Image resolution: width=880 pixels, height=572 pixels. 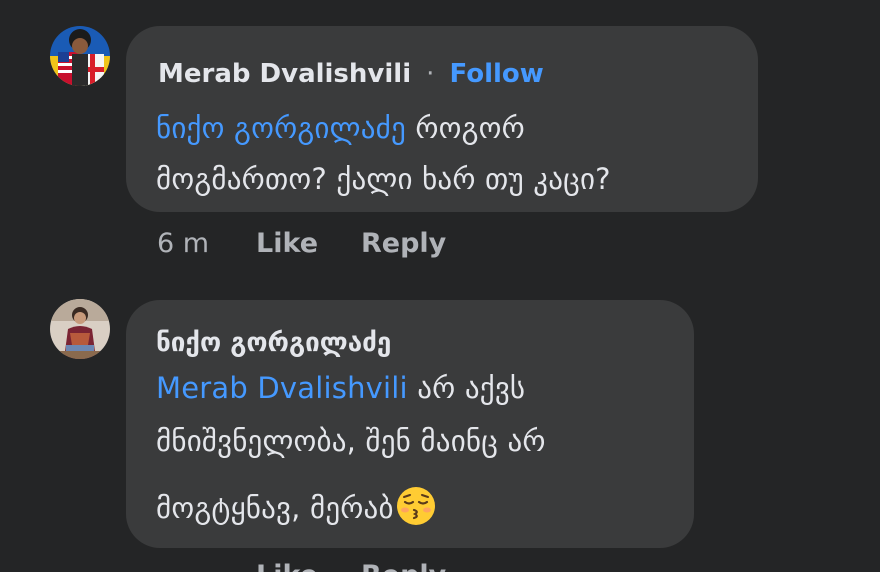 What do you see at coordinates (281, 128) in the screenshot?
I see `mention-link: ნიქო გორგილაძე` at bounding box center [281, 128].